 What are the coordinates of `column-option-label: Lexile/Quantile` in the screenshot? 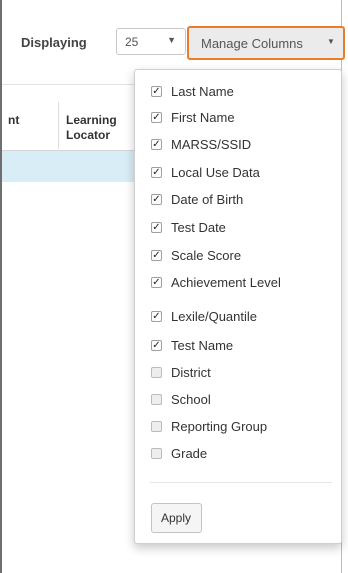 It's located at (214, 316).